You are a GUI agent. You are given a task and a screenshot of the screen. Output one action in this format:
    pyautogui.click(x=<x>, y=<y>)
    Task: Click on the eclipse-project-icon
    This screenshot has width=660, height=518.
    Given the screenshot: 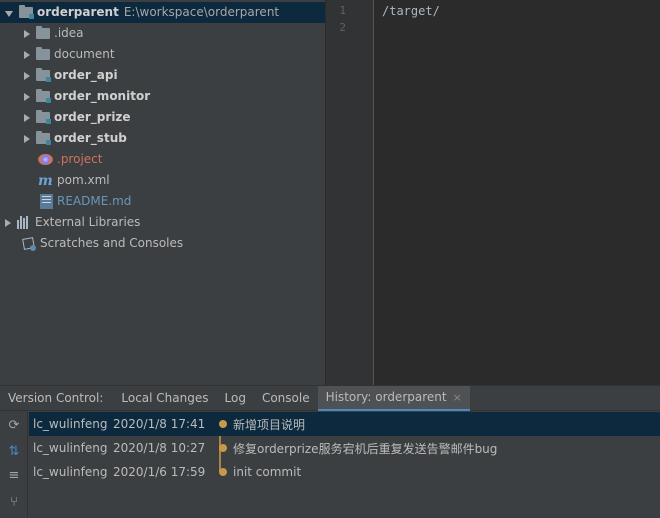 What is the action you would take?
    pyautogui.click(x=45, y=159)
    